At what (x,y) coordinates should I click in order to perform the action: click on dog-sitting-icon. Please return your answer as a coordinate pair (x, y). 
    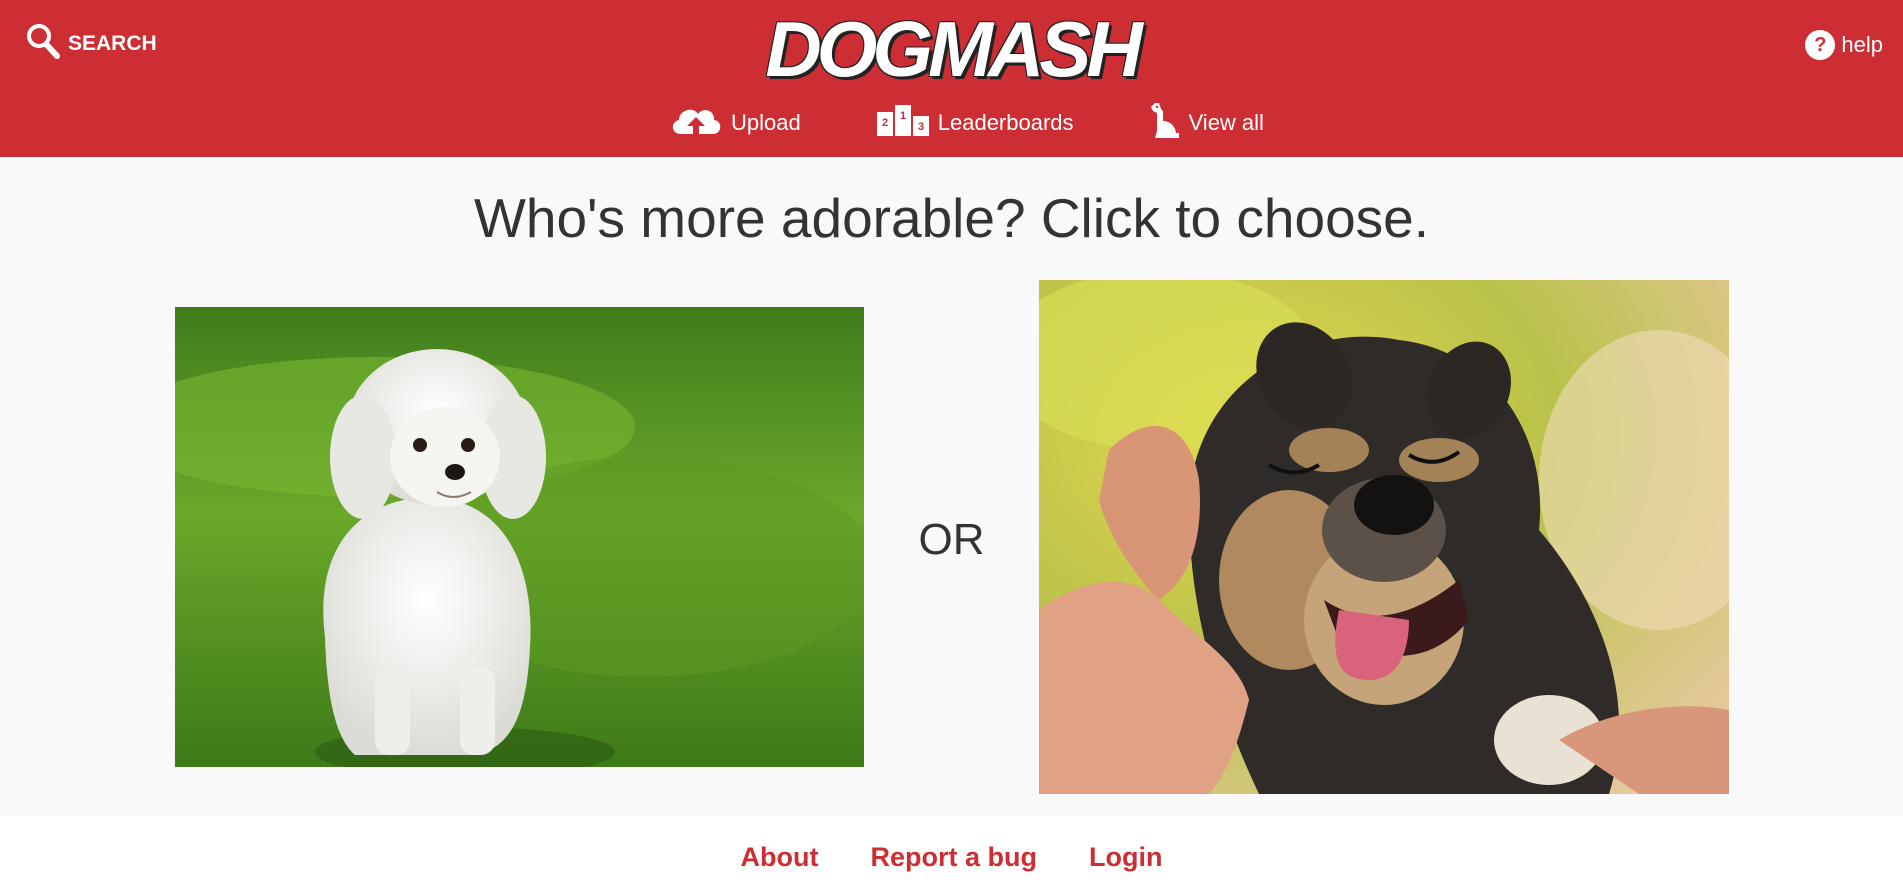
    Looking at the image, I should click on (1165, 123).